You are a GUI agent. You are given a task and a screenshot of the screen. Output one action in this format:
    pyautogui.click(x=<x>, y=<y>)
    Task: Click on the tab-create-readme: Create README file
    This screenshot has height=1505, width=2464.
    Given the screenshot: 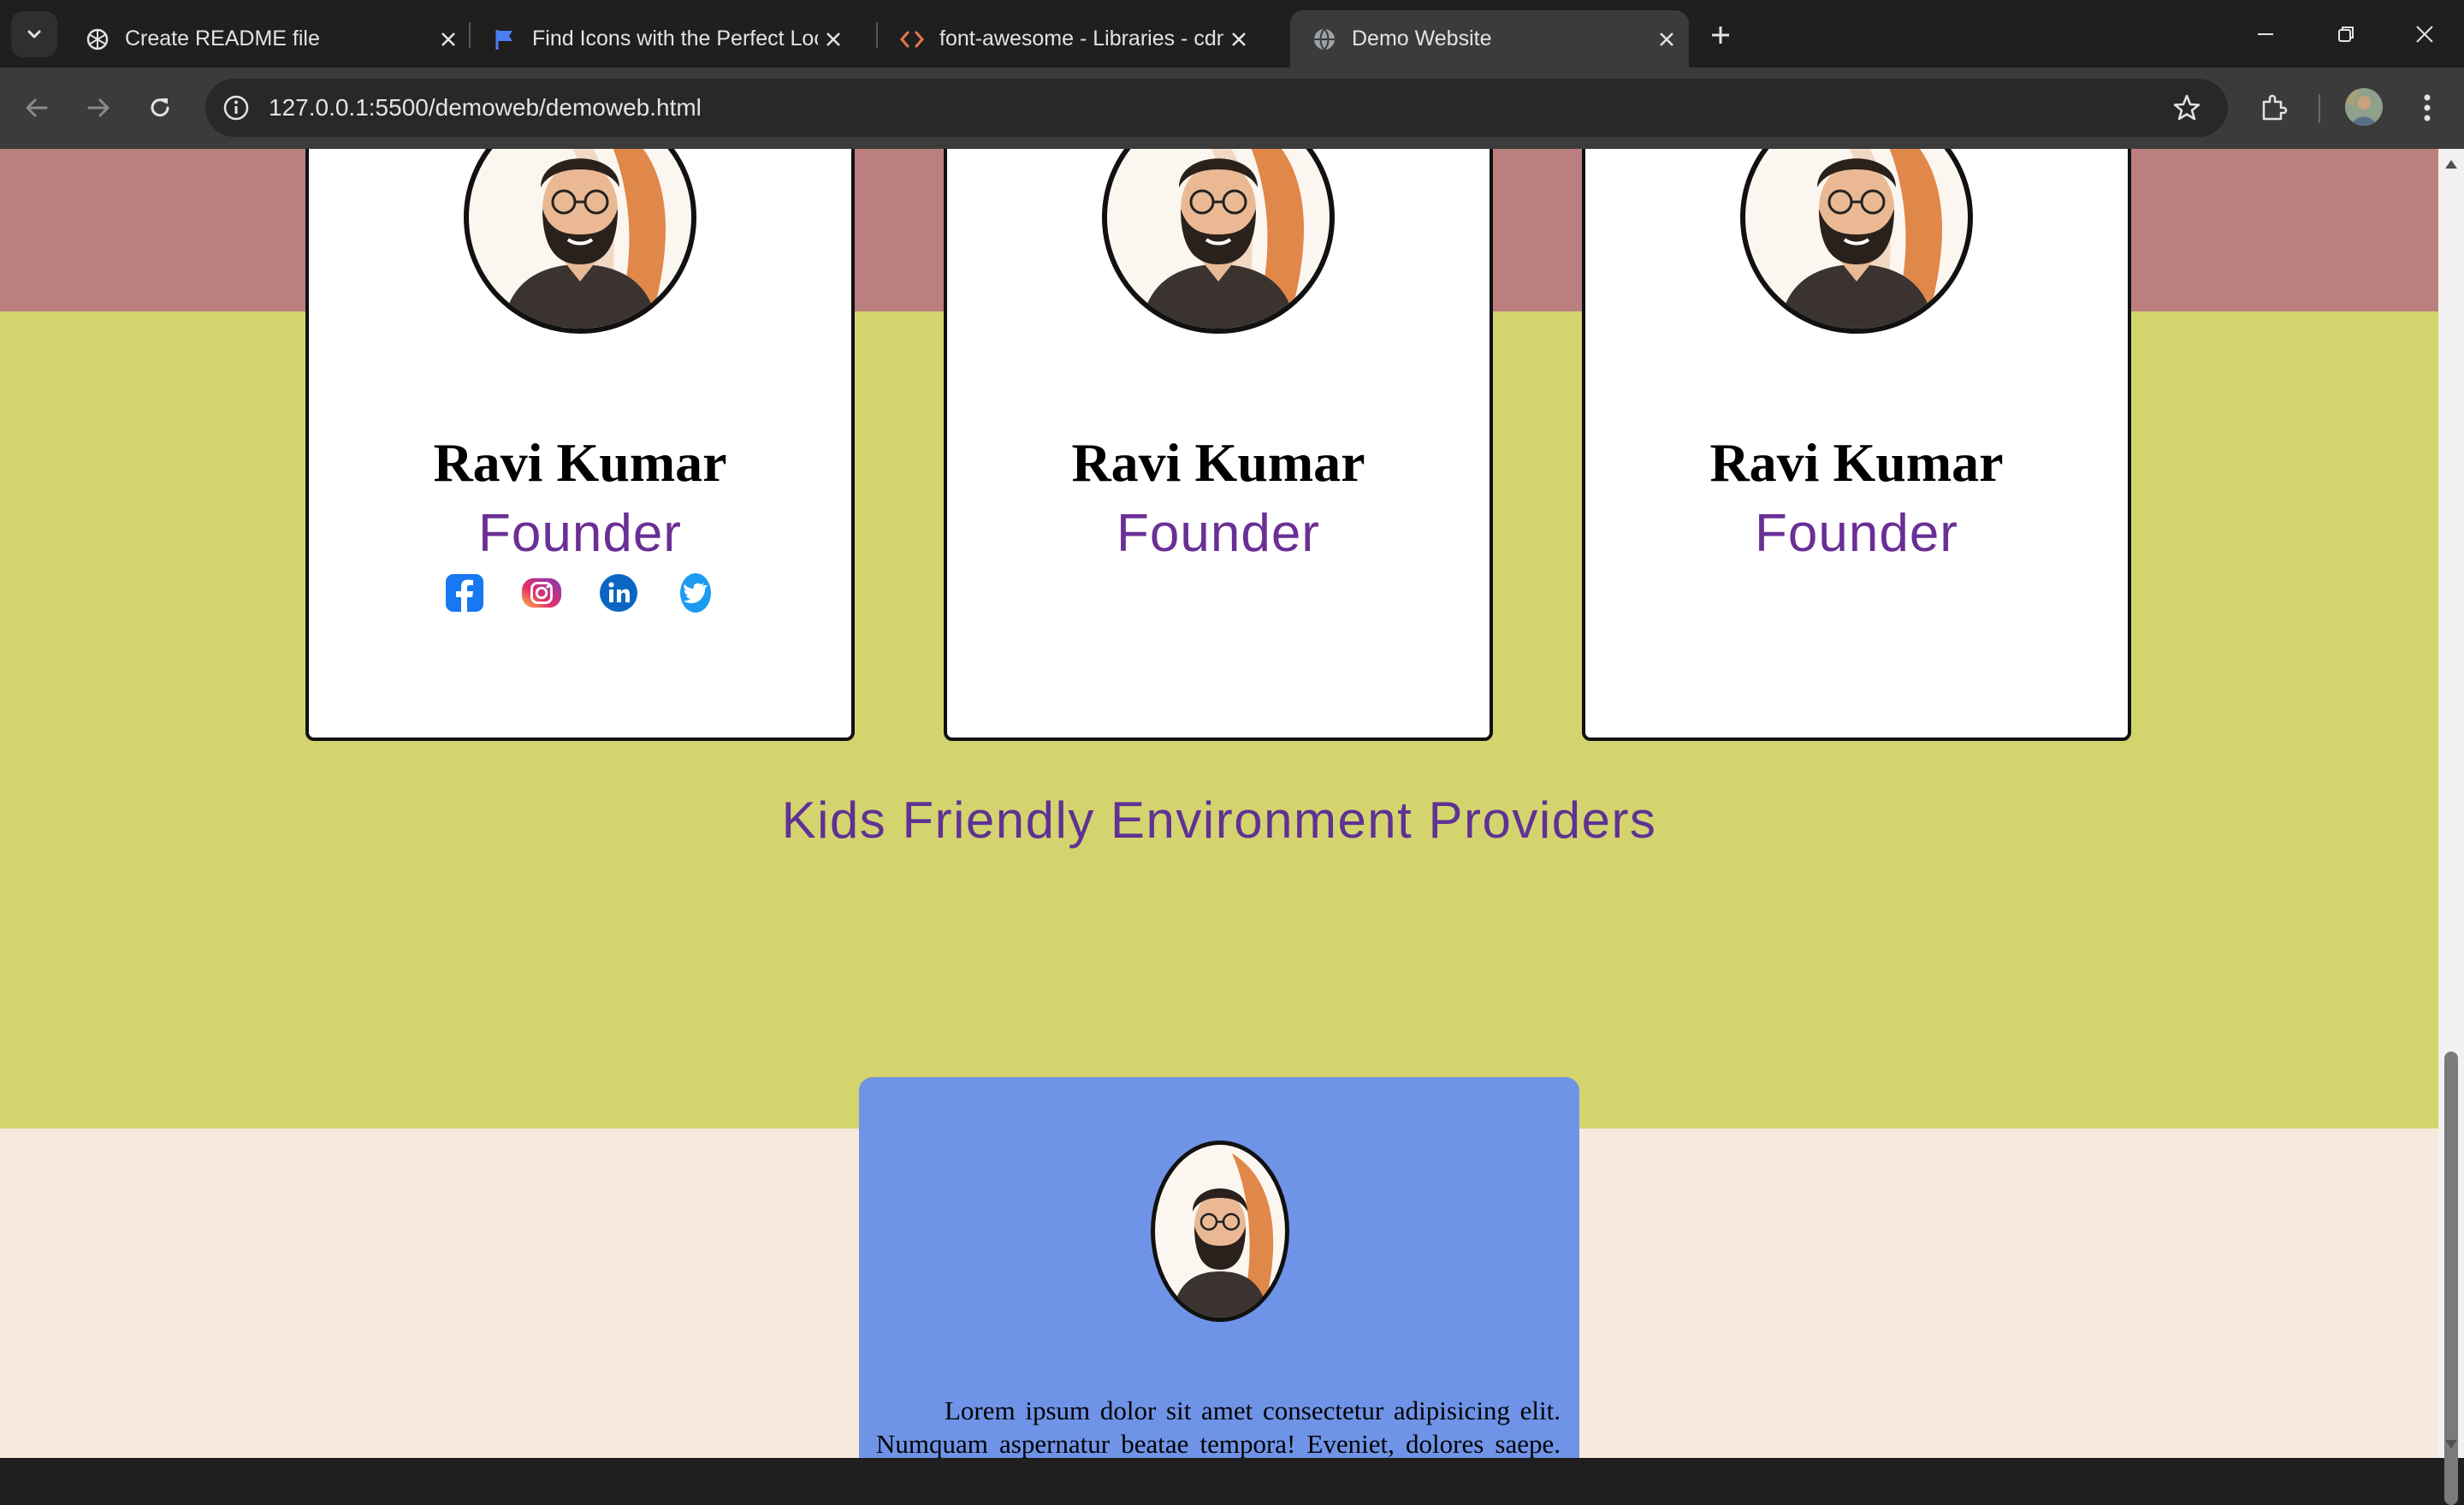 What is the action you would take?
    pyautogui.click(x=267, y=39)
    